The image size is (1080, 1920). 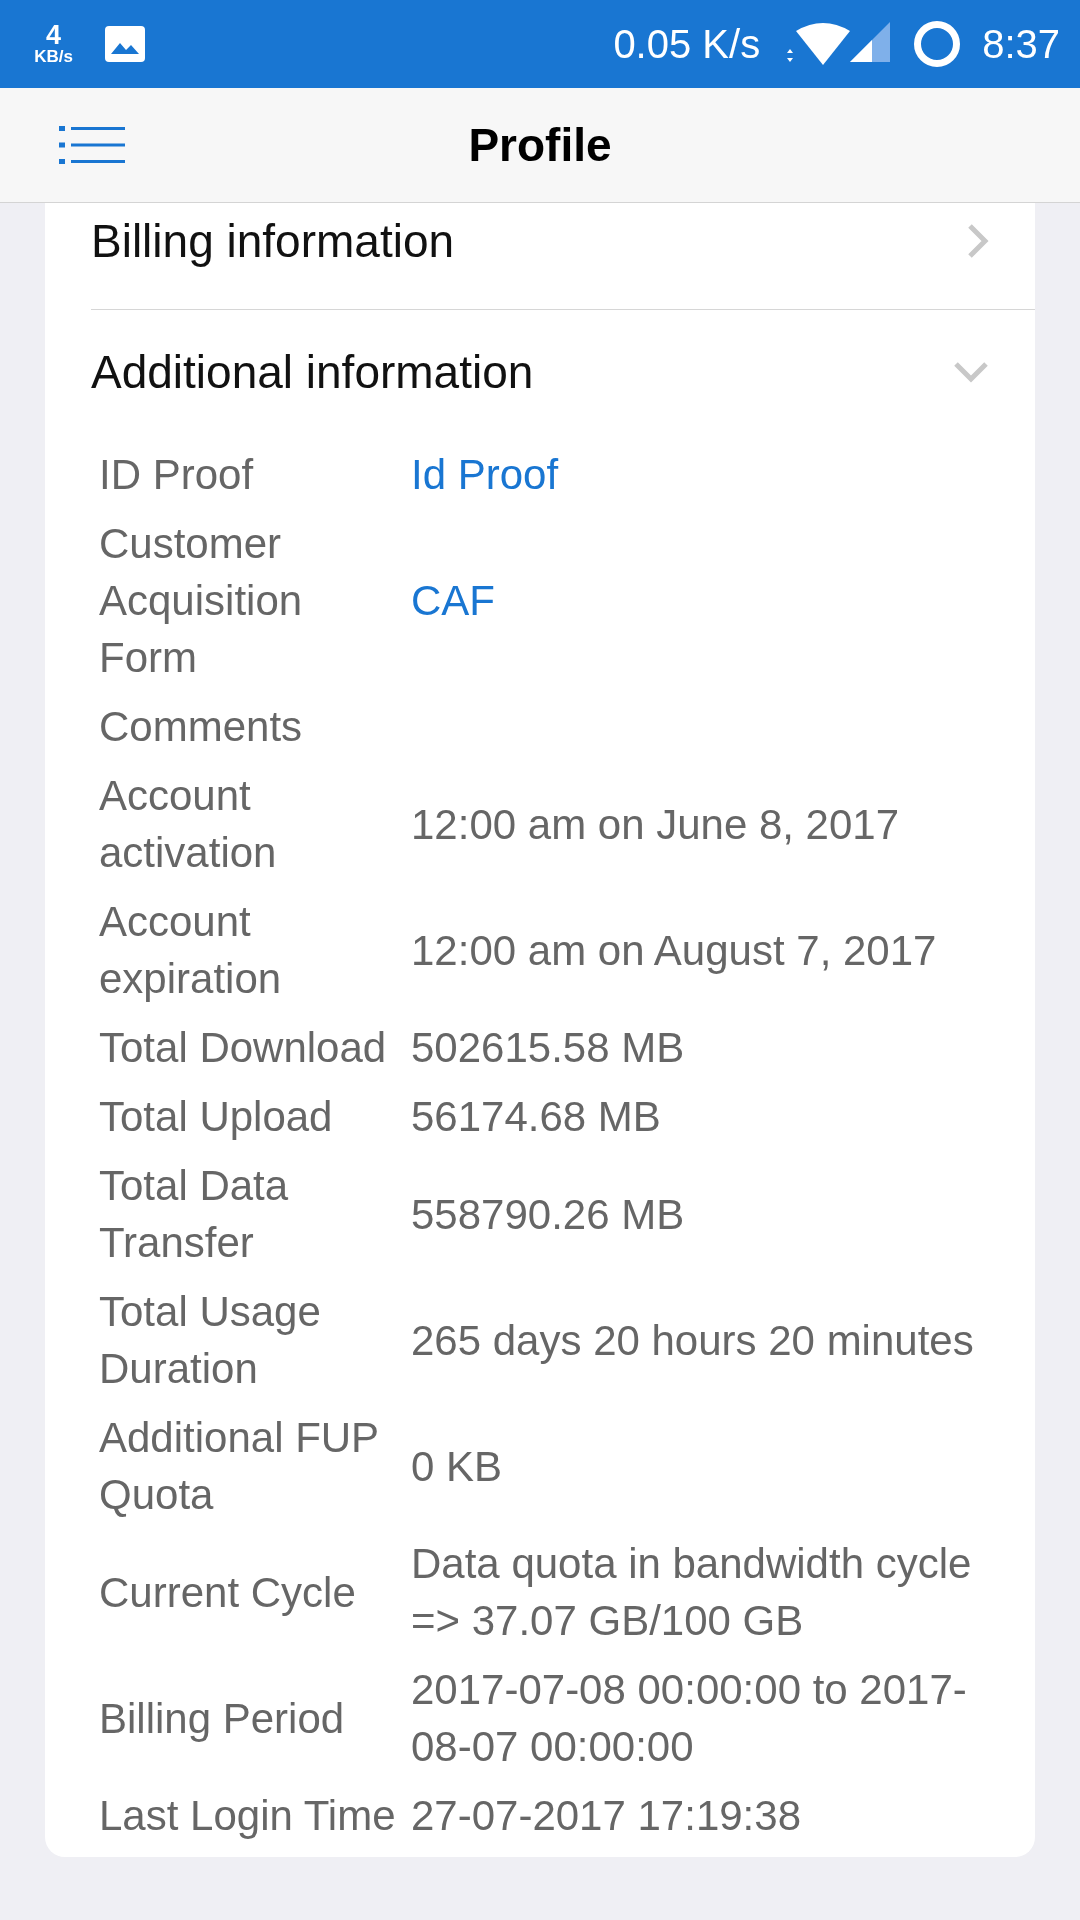 I want to click on field-value: 265 days 20 hours 20 minutes, so click(x=692, y=1340).